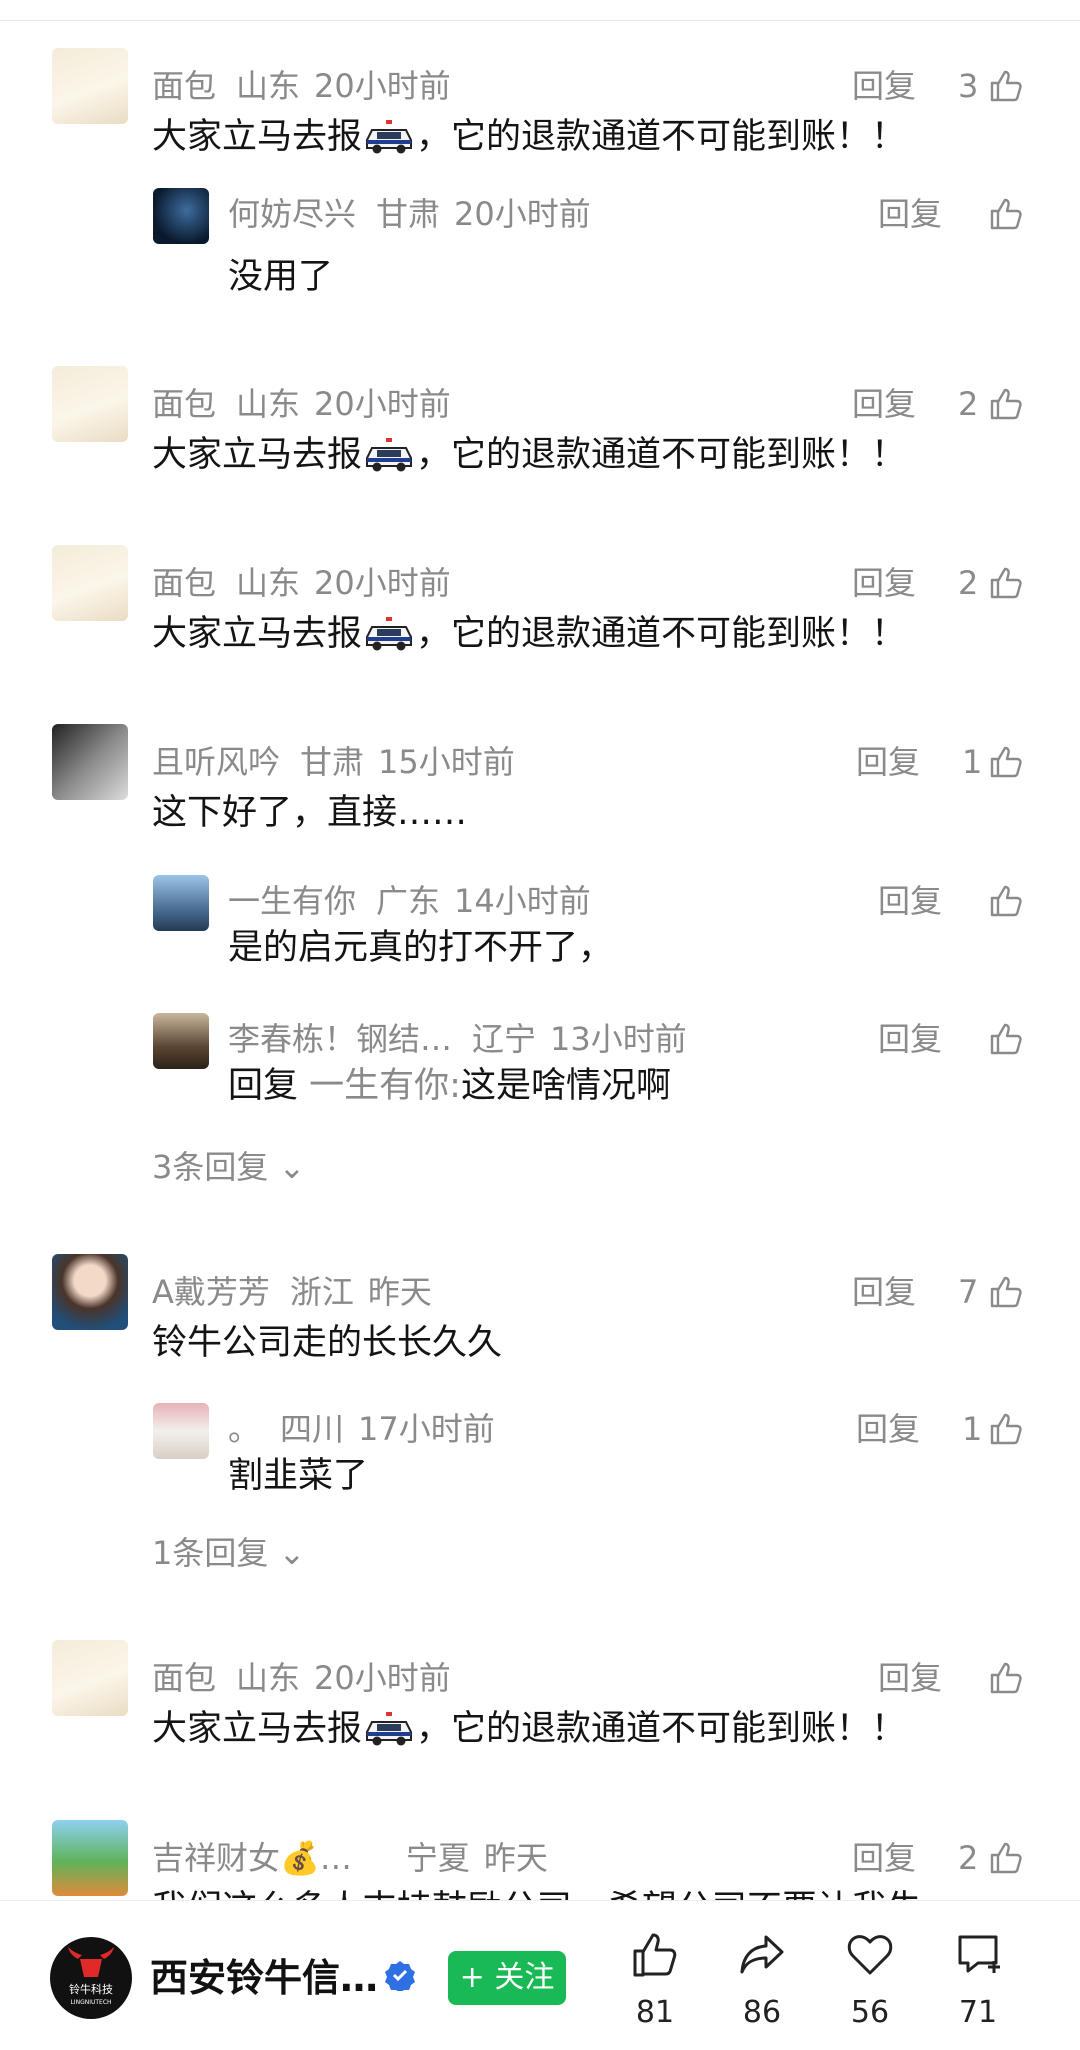 This screenshot has height=2050, width=1080. I want to click on bull-logo-icon: 铃牛科技 LINGNIUTECH, so click(91, 1976).